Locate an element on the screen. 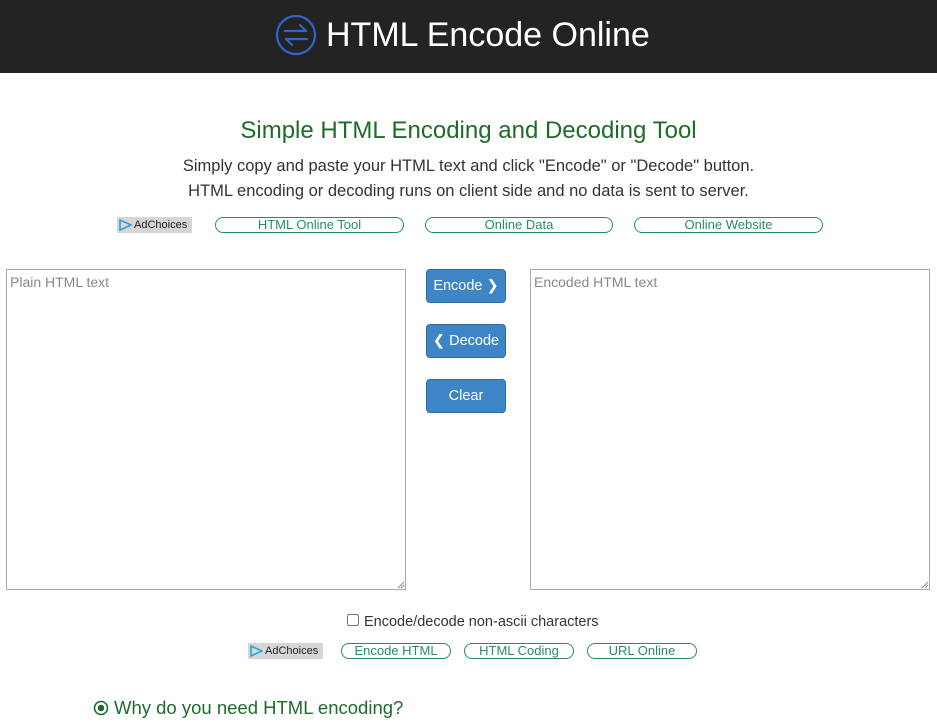 The image size is (937, 727). encode-button: Encode ❯ is located at coordinates (466, 286).